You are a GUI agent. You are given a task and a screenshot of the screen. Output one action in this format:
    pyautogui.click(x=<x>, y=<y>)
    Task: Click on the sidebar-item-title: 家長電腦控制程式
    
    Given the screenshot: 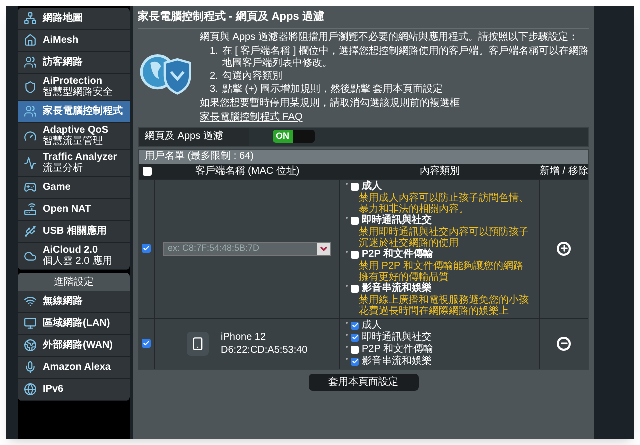 What is the action you would take?
    pyautogui.click(x=83, y=111)
    